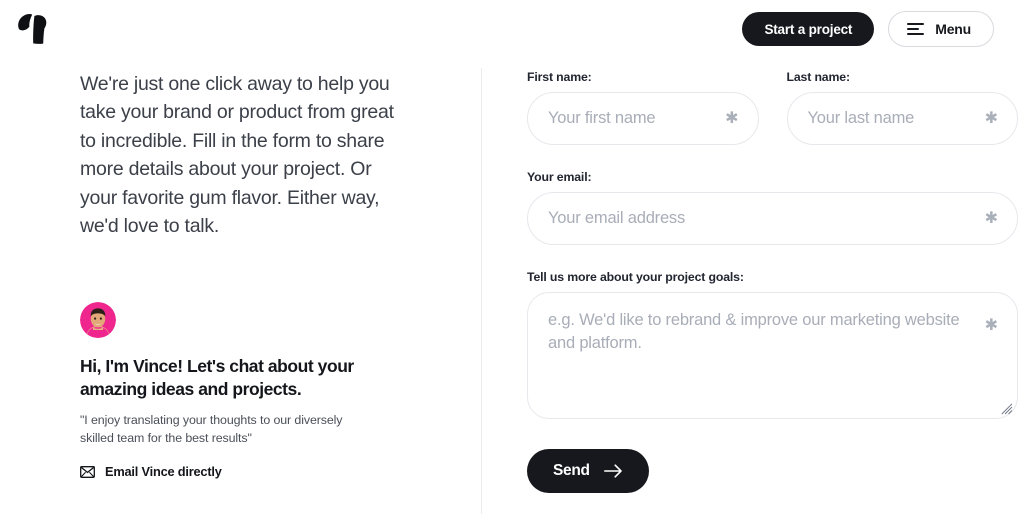 This screenshot has width=1024, height=514. Describe the element at coordinates (571, 470) in the screenshot. I see `send-button-label: Send` at that location.